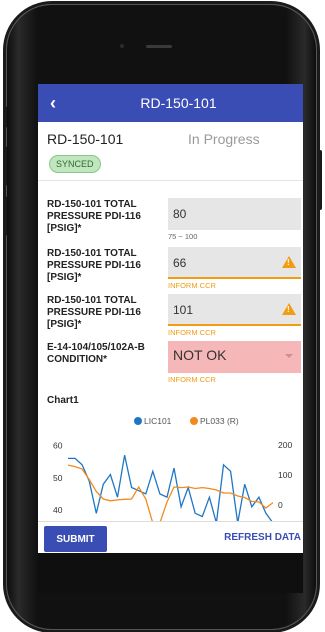  Describe the element at coordinates (262, 537) in the screenshot. I see `refresh-data-button: REFRESH DATA` at that location.